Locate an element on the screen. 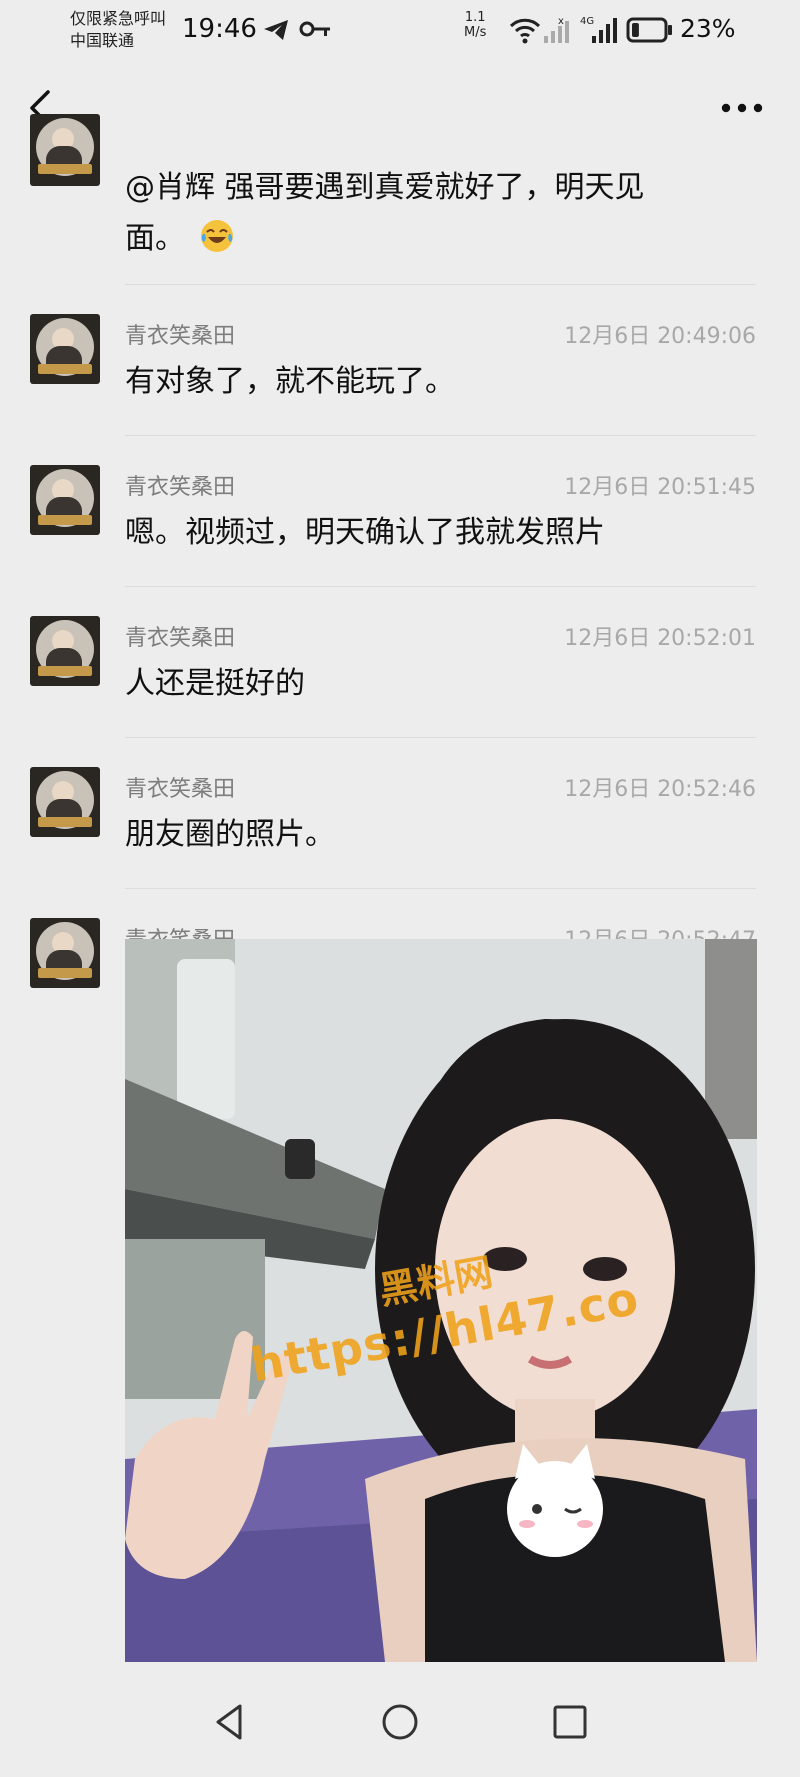  carrier-info: 仅限紧急呼叫 中国联通 is located at coordinates (118, 30).